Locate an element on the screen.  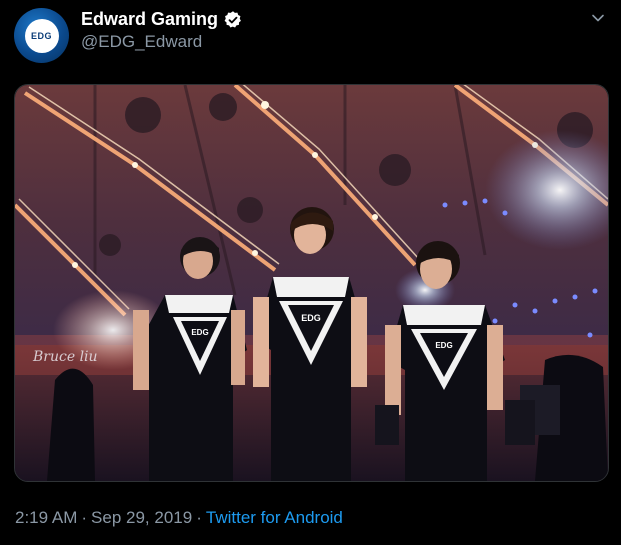
tweet-date: Sep 29, 2019 is located at coordinates (141, 517).